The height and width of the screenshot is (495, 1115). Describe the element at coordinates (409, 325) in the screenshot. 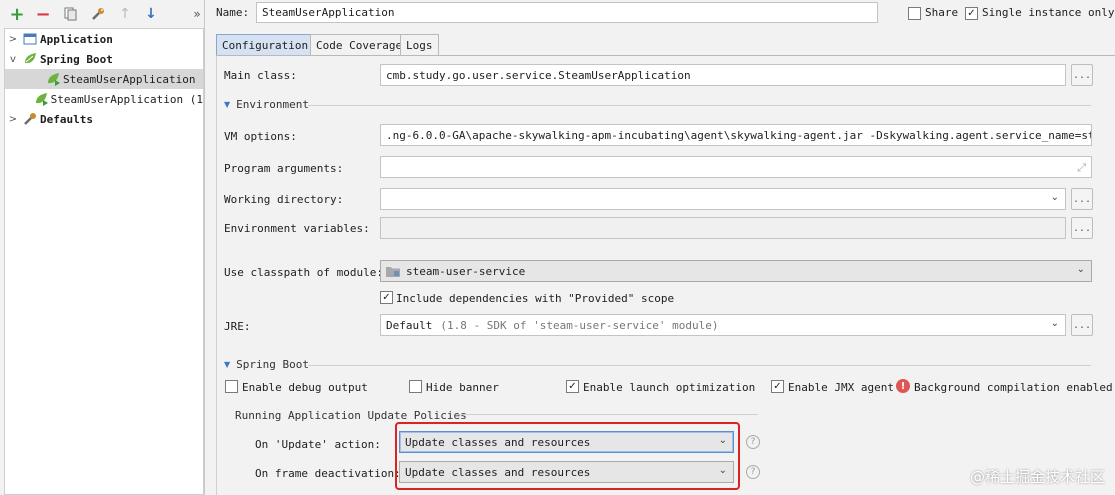

I see `jre-value: Default` at that location.